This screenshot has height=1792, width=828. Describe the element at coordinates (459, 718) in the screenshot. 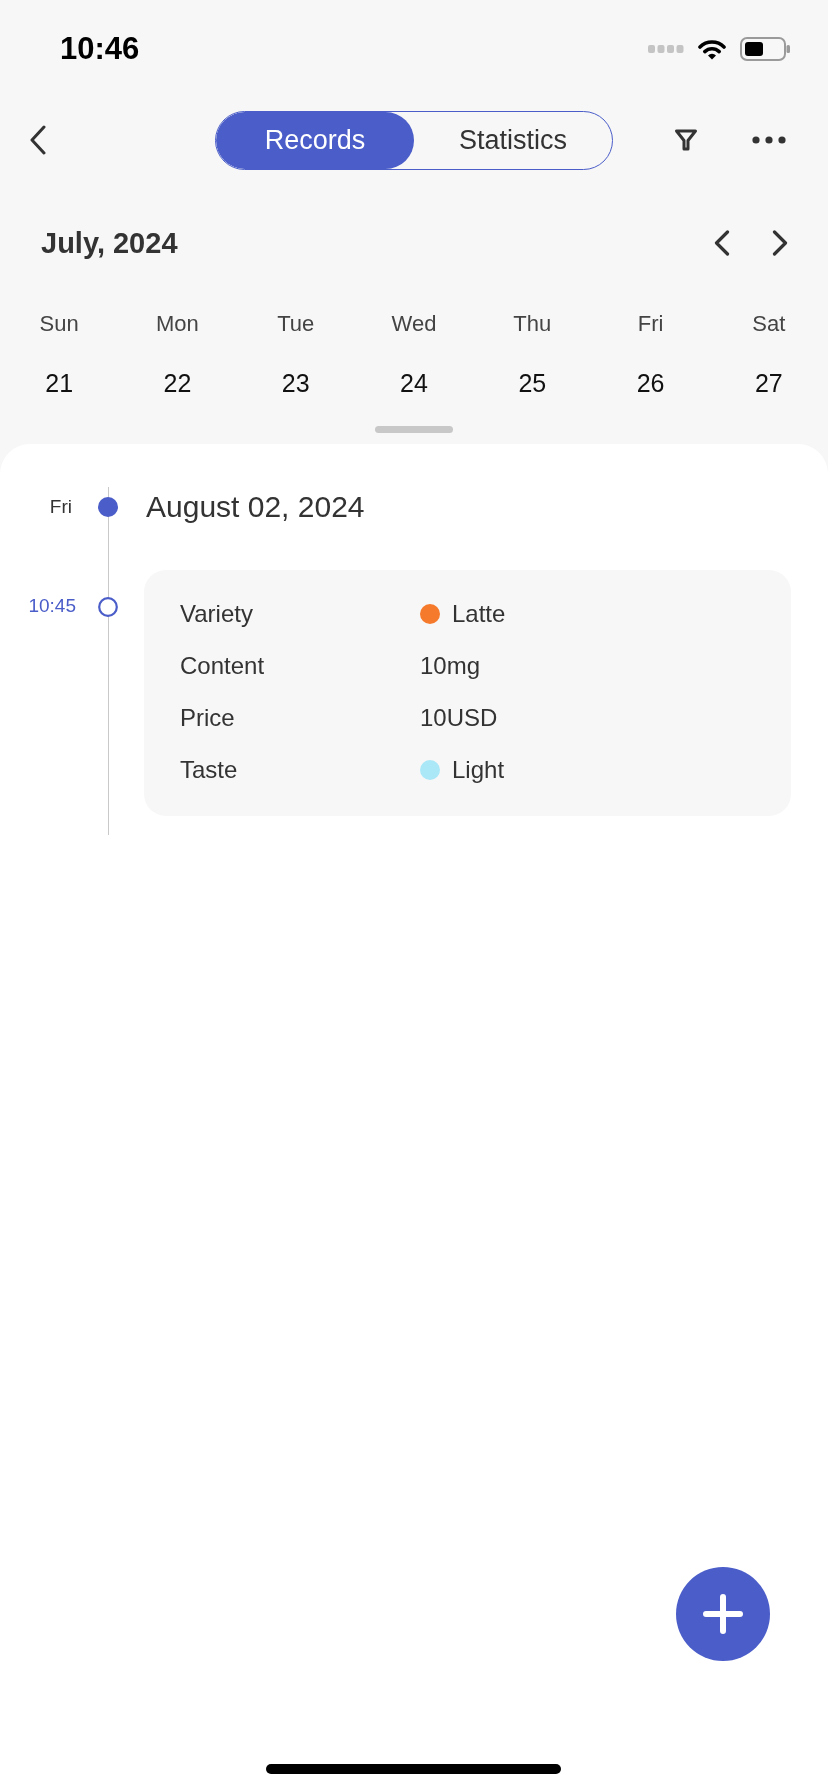

I see `field-value: 10USD` at that location.